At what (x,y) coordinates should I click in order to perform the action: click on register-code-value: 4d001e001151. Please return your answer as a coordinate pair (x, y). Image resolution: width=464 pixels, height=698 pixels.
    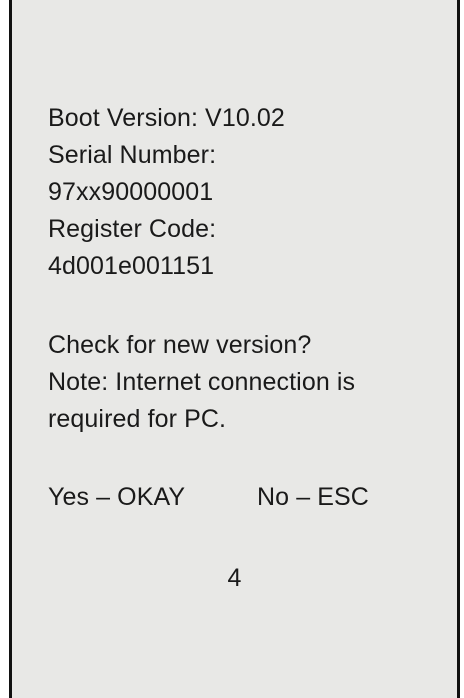
    Looking at the image, I should click on (131, 266).